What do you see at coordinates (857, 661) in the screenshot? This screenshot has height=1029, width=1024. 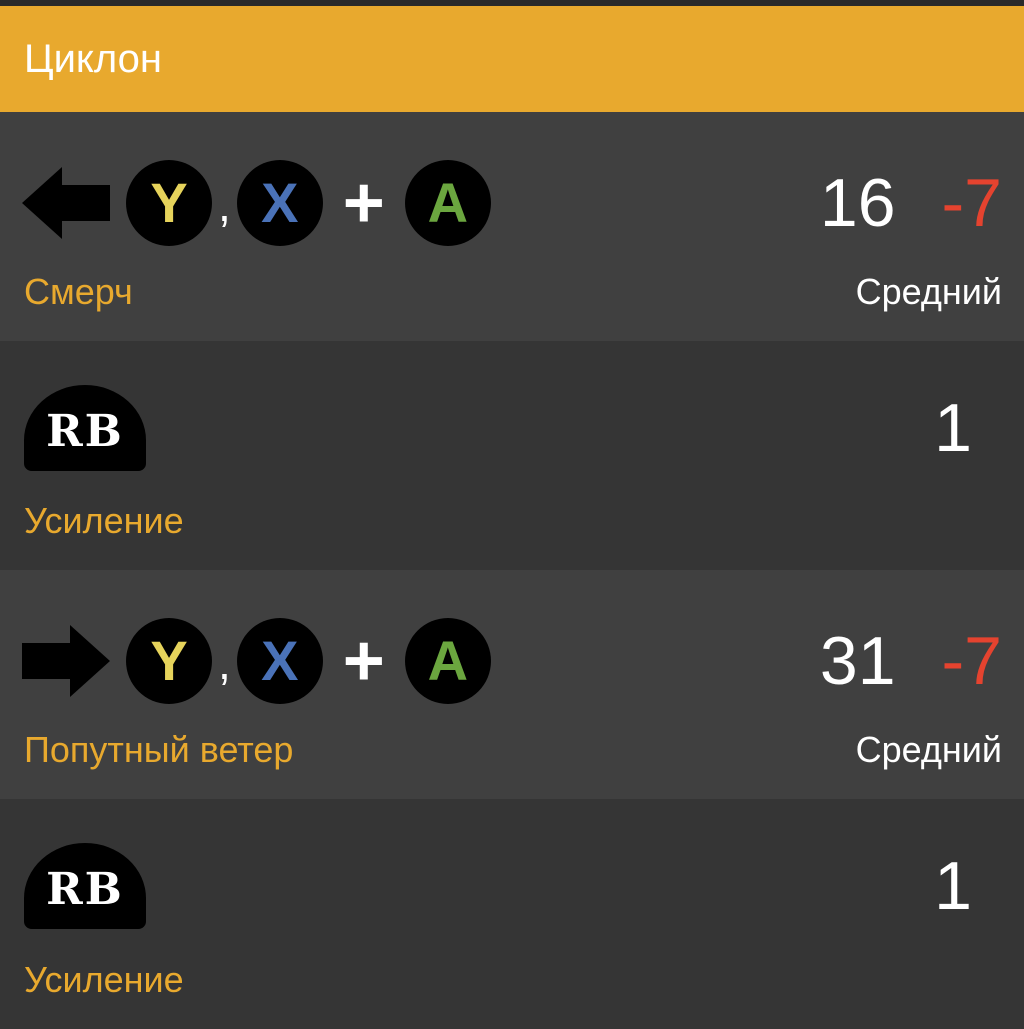 I see `damage-value: 31` at bounding box center [857, 661].